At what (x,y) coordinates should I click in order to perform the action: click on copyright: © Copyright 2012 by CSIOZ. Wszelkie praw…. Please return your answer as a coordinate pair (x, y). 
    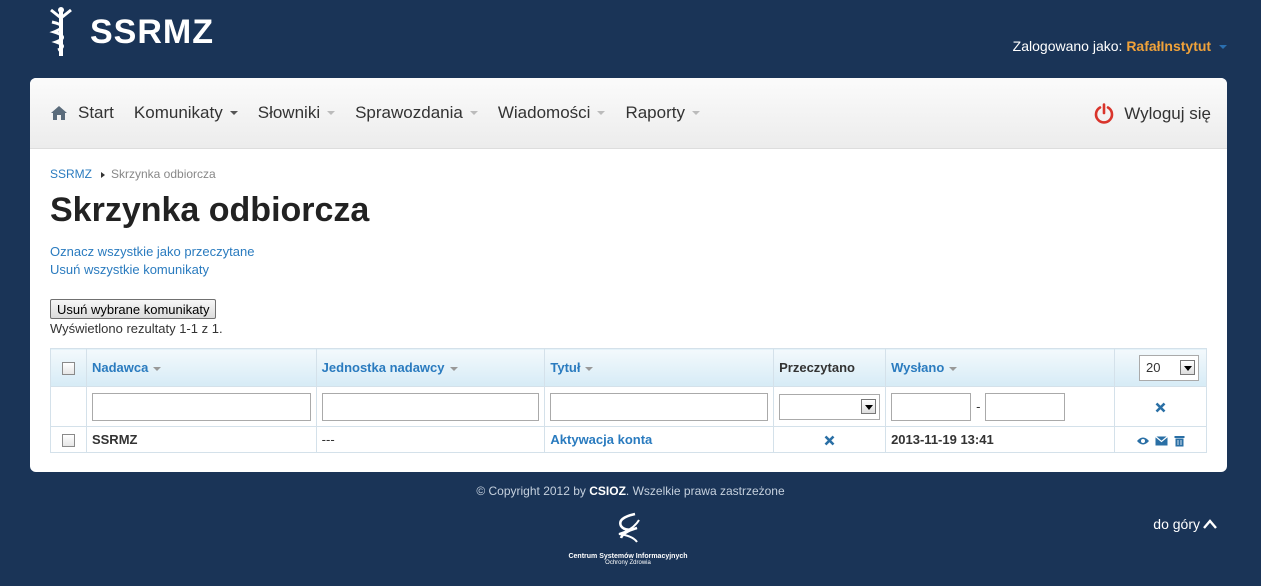
    Looking at the image, I should click on (630, 491).